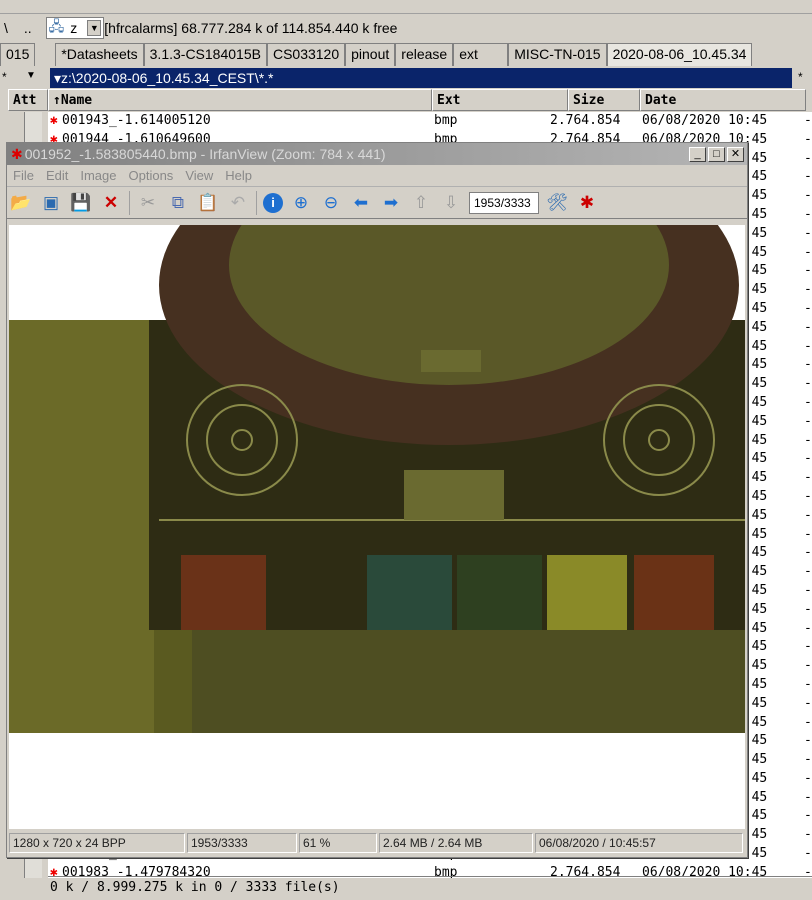 The image size is (812, 900). Describe the element at coordinates (97, 843) in the screenshot. I see `status-dimensions: 1280 x 720 x 24 BPP` at that location.